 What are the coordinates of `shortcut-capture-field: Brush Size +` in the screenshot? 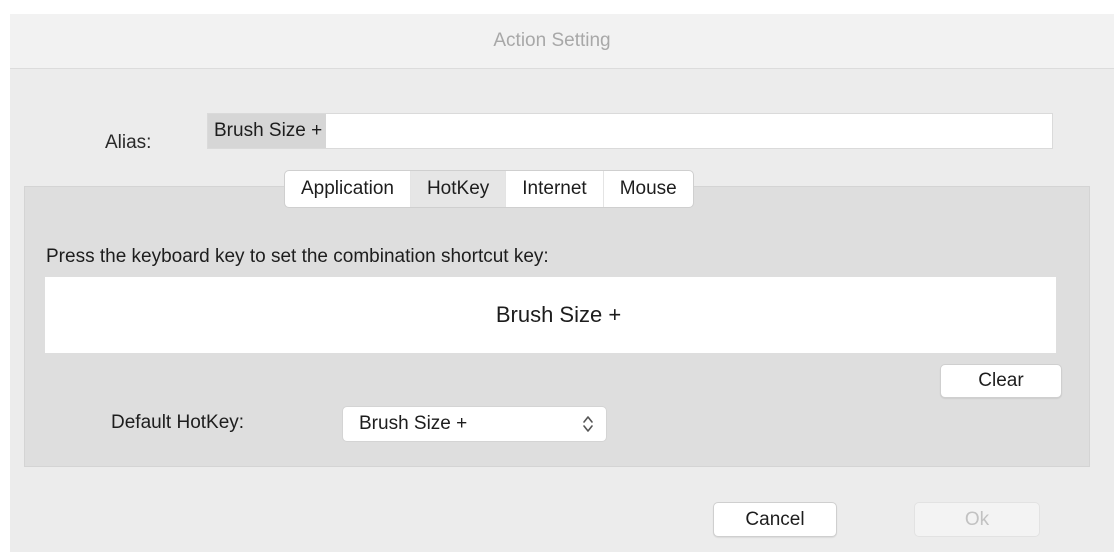 It's located at (550, 315).